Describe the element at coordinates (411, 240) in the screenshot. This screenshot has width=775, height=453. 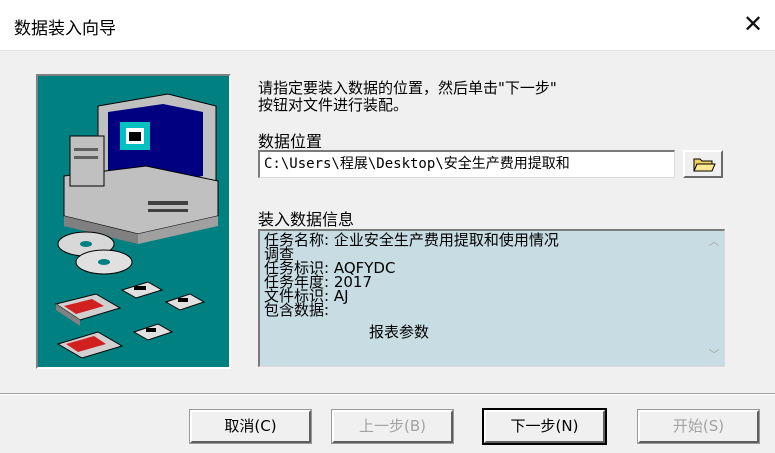
I see `info-line: 任务名称: 企业安全生产费用提取和使用情况` at that location.